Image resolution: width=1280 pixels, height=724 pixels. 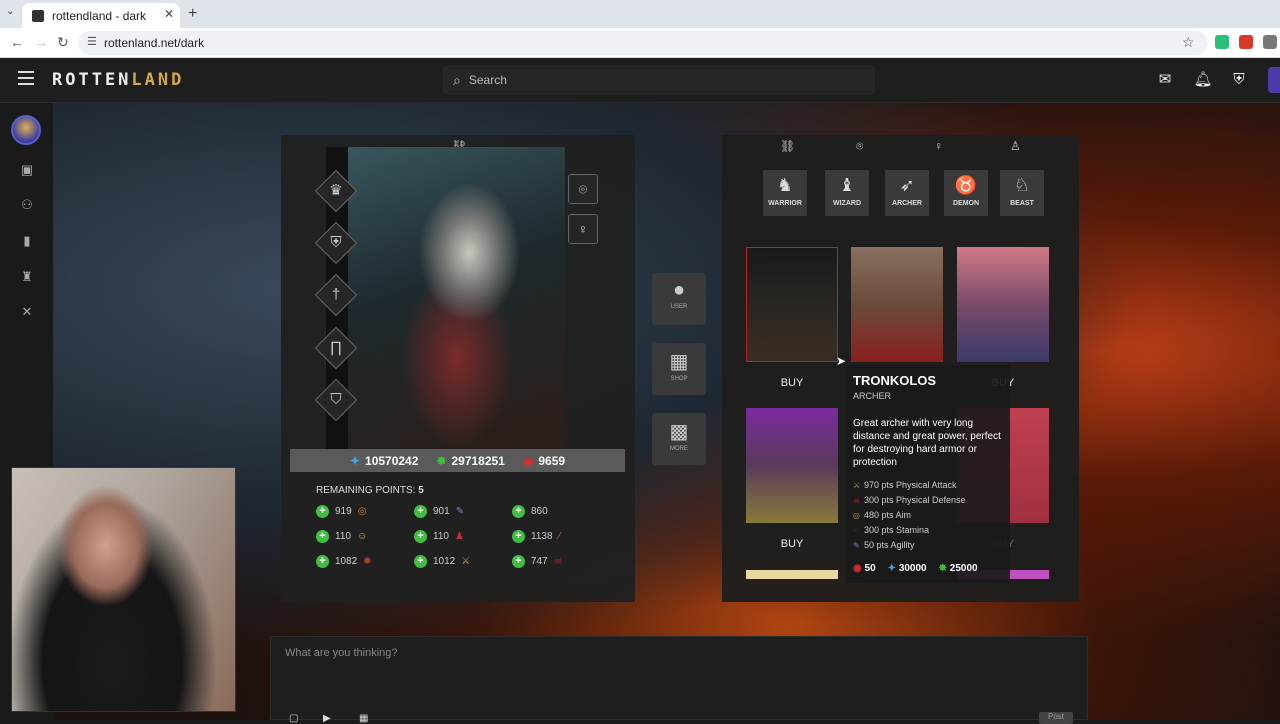 I want to click on close-tab-icon: ✕, so click(x=169, y=14).